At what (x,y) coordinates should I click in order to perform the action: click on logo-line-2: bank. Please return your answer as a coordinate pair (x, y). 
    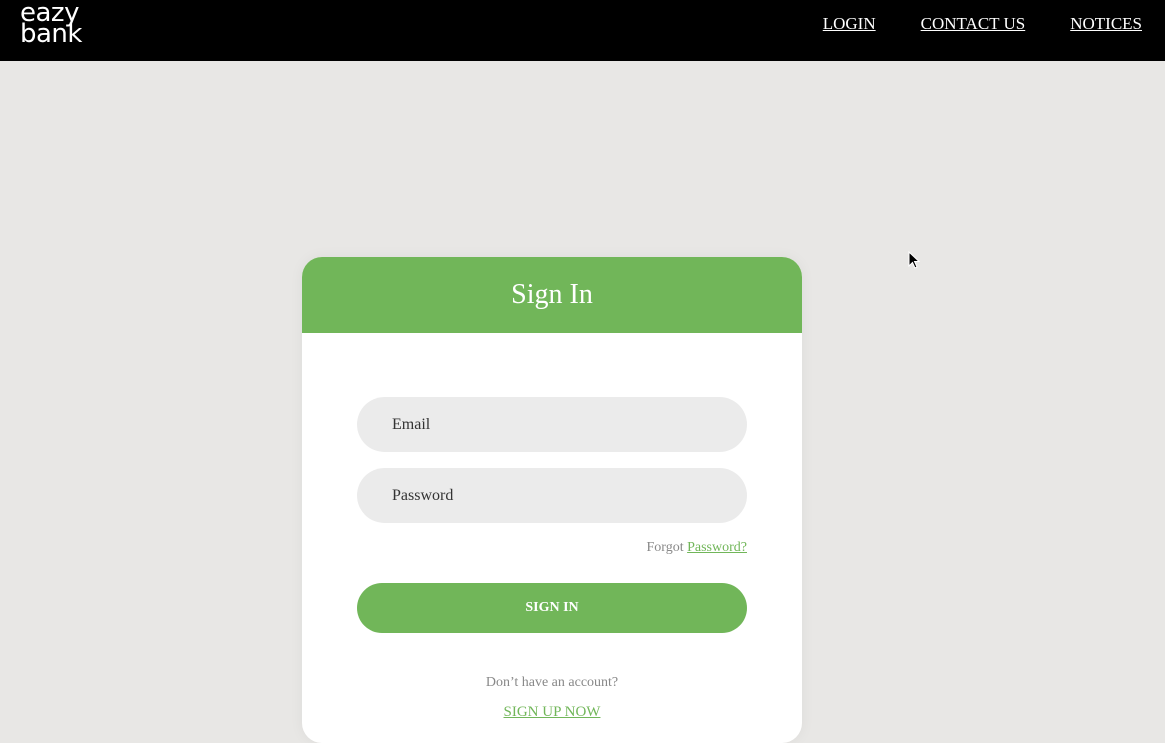
    Looking at the image, I should click on (51, 34).